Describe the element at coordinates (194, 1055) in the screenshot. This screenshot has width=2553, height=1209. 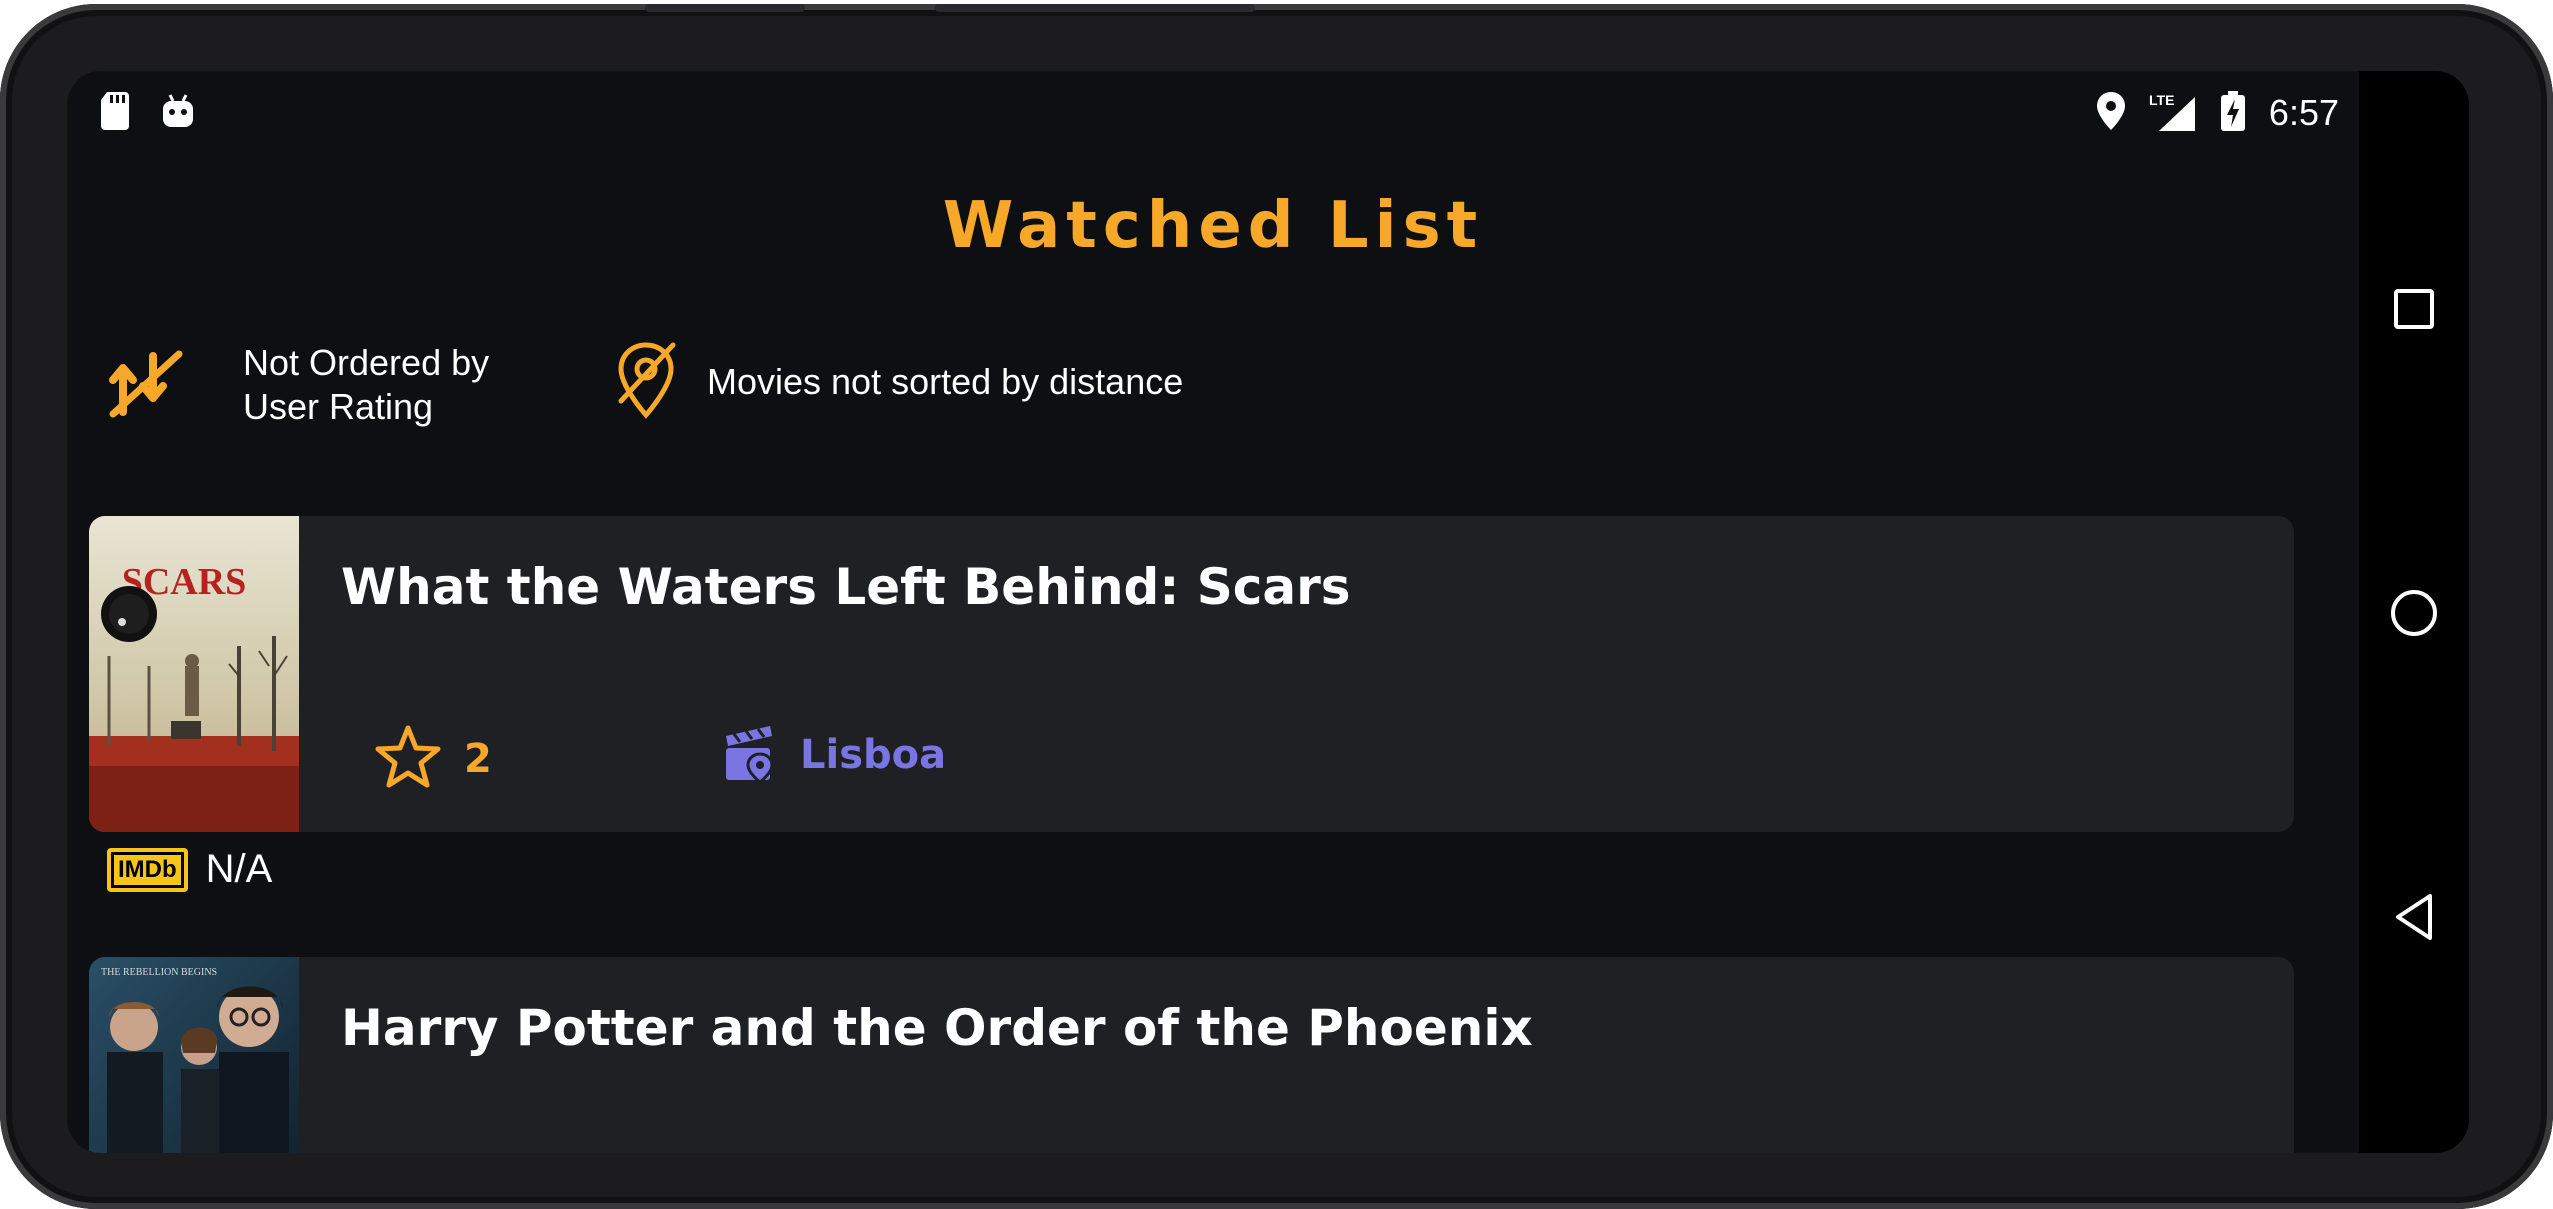
I see `movie-poster: THE REBELLION BEGINS` at that location.